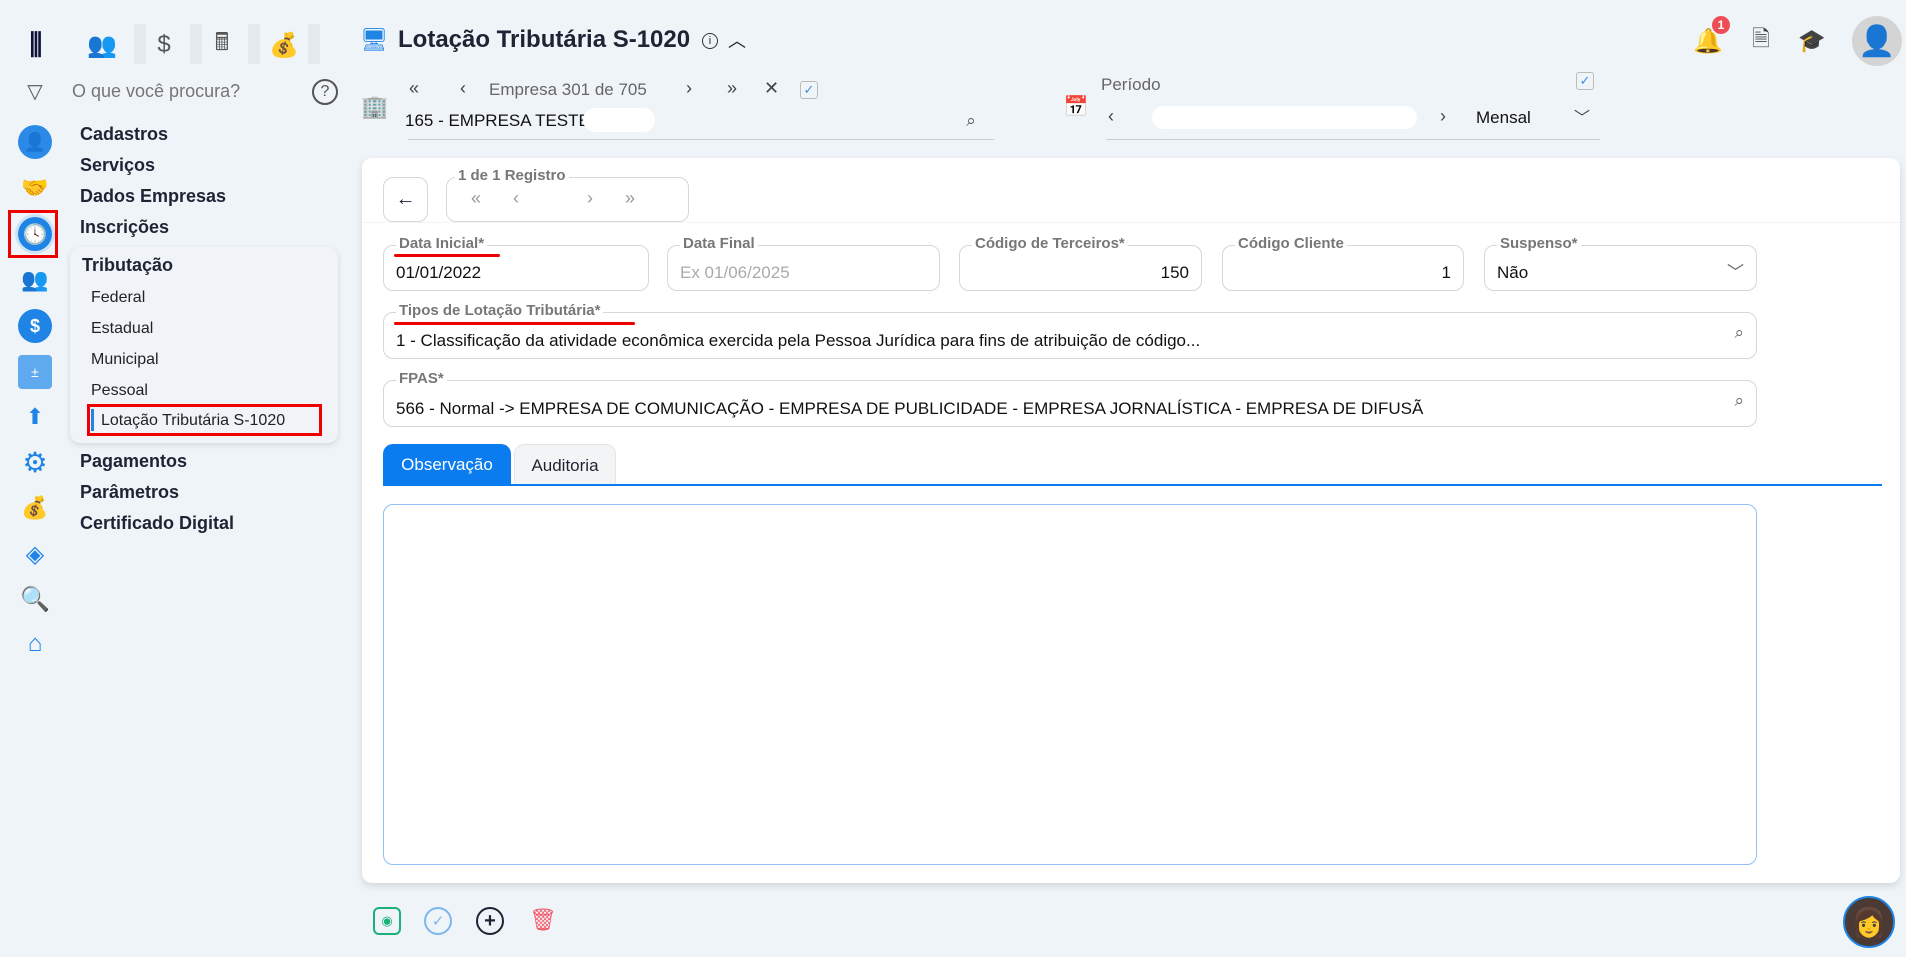  Describe the element at coordinates (516, 263) in the screenshot. I see `data-inicial-field: Data Inicial* 01/01/2022` at that location.